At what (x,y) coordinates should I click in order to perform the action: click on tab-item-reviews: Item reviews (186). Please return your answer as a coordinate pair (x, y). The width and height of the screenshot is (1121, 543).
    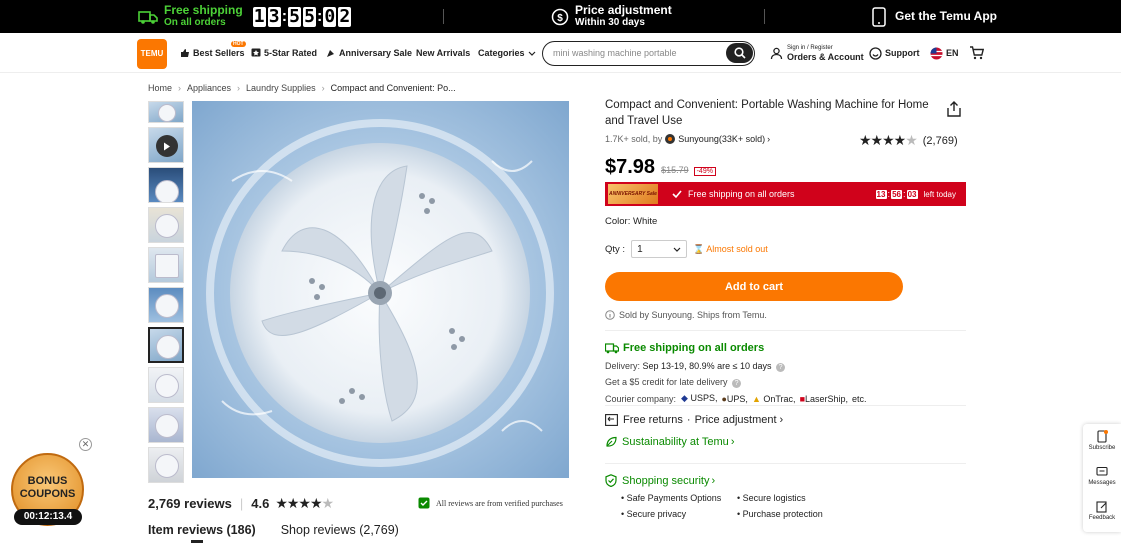
    Looking at the image, I should click on (202, 530).